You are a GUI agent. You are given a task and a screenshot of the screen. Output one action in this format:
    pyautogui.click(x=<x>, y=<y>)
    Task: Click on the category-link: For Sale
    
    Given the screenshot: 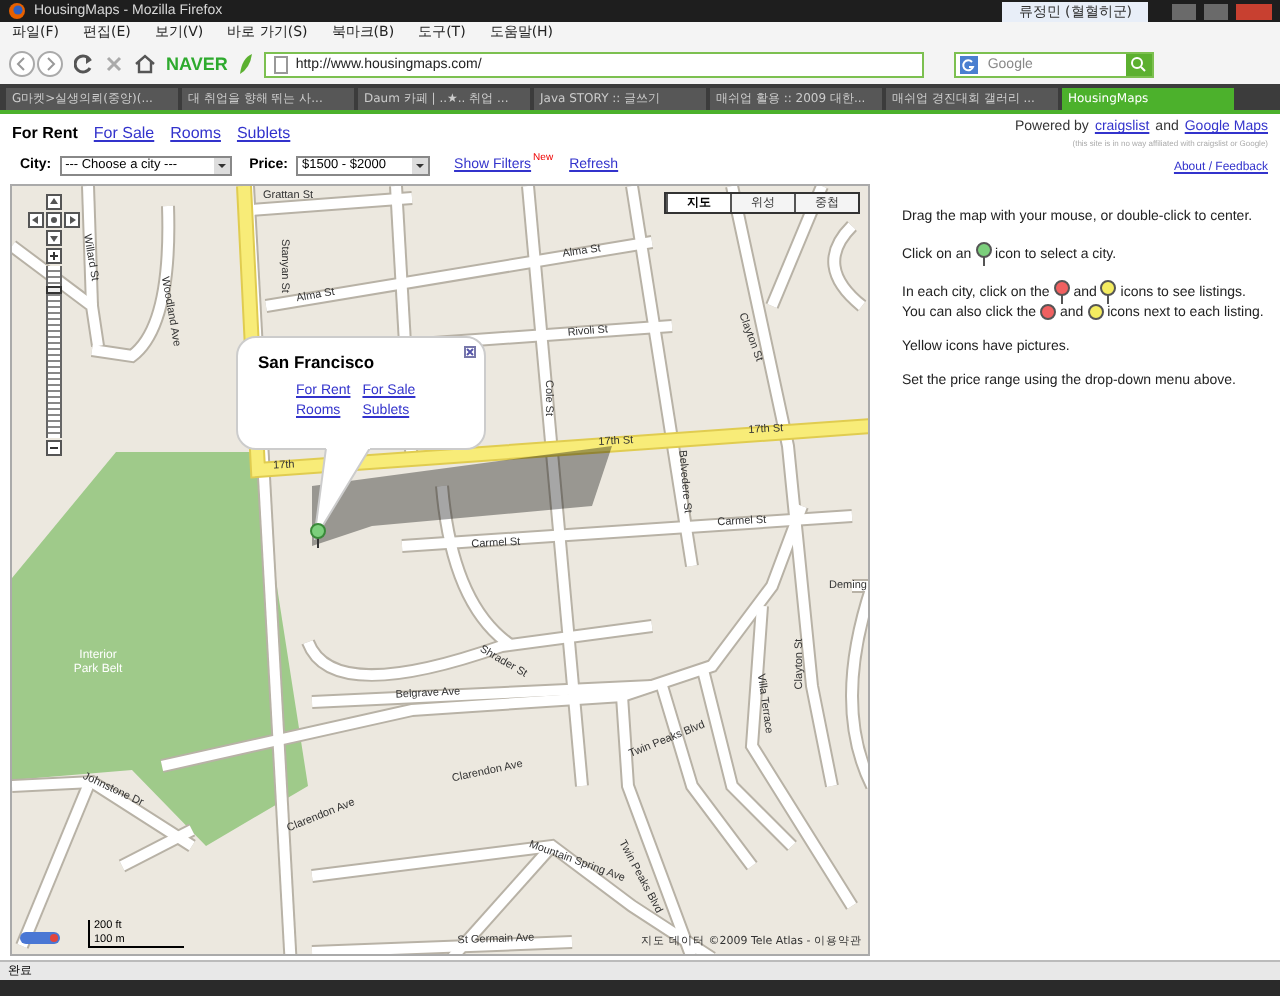 What is the action you would take?
    pyautogui.click(x=124, y=134)
    